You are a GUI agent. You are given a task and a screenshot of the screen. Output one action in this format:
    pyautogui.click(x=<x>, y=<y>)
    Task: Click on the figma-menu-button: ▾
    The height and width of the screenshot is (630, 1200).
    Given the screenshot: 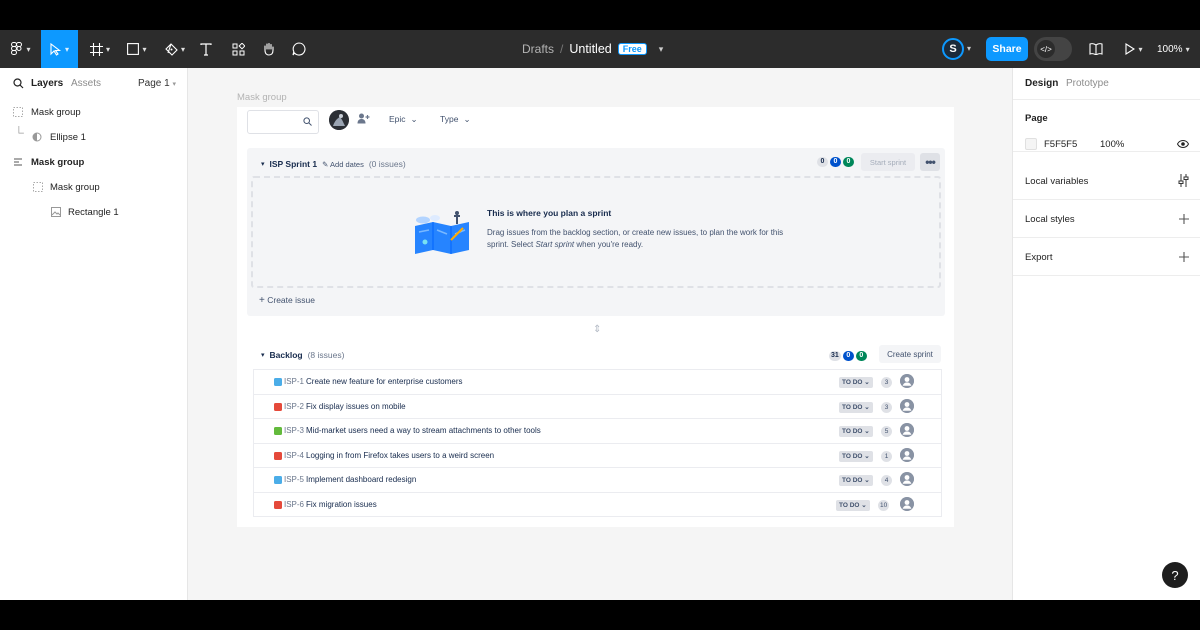 What is the action you would take?
    pyautogui.click(x=21, y=49)
    